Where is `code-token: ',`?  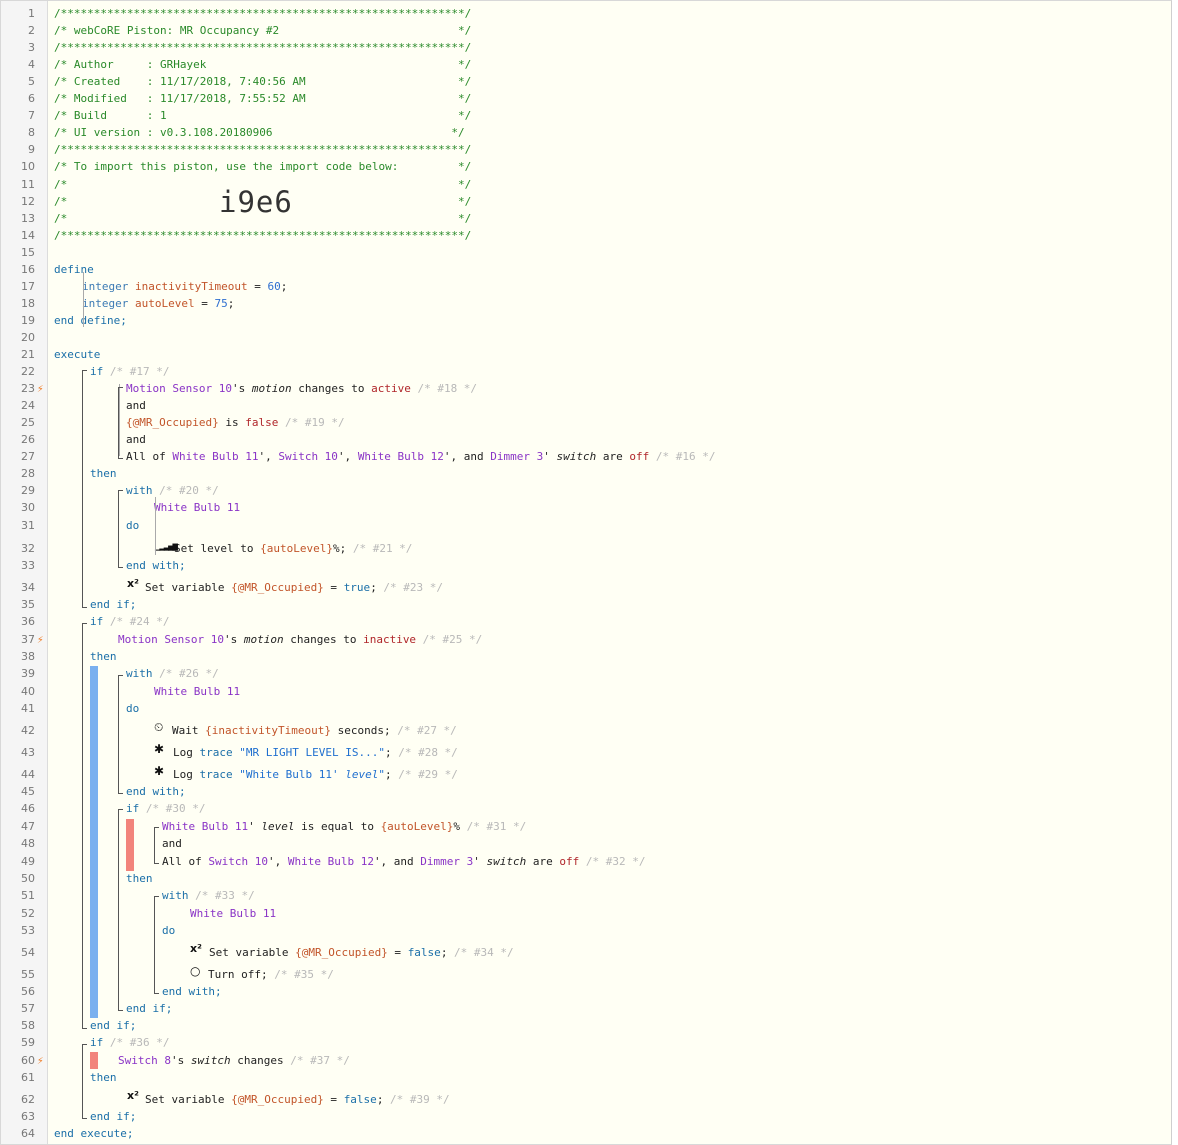 code-token: ', is located at coordinates (347, 457).